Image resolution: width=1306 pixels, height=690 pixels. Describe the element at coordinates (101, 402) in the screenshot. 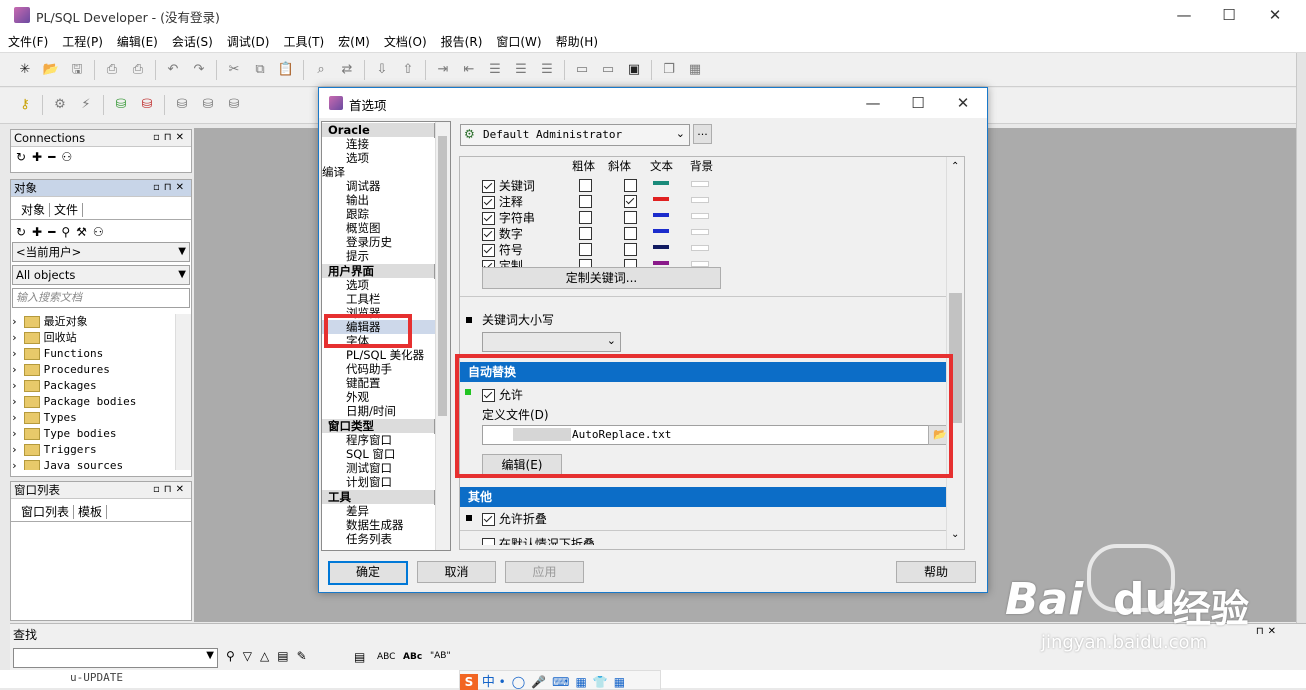

I see `list-item: › Package bodies` at that location.